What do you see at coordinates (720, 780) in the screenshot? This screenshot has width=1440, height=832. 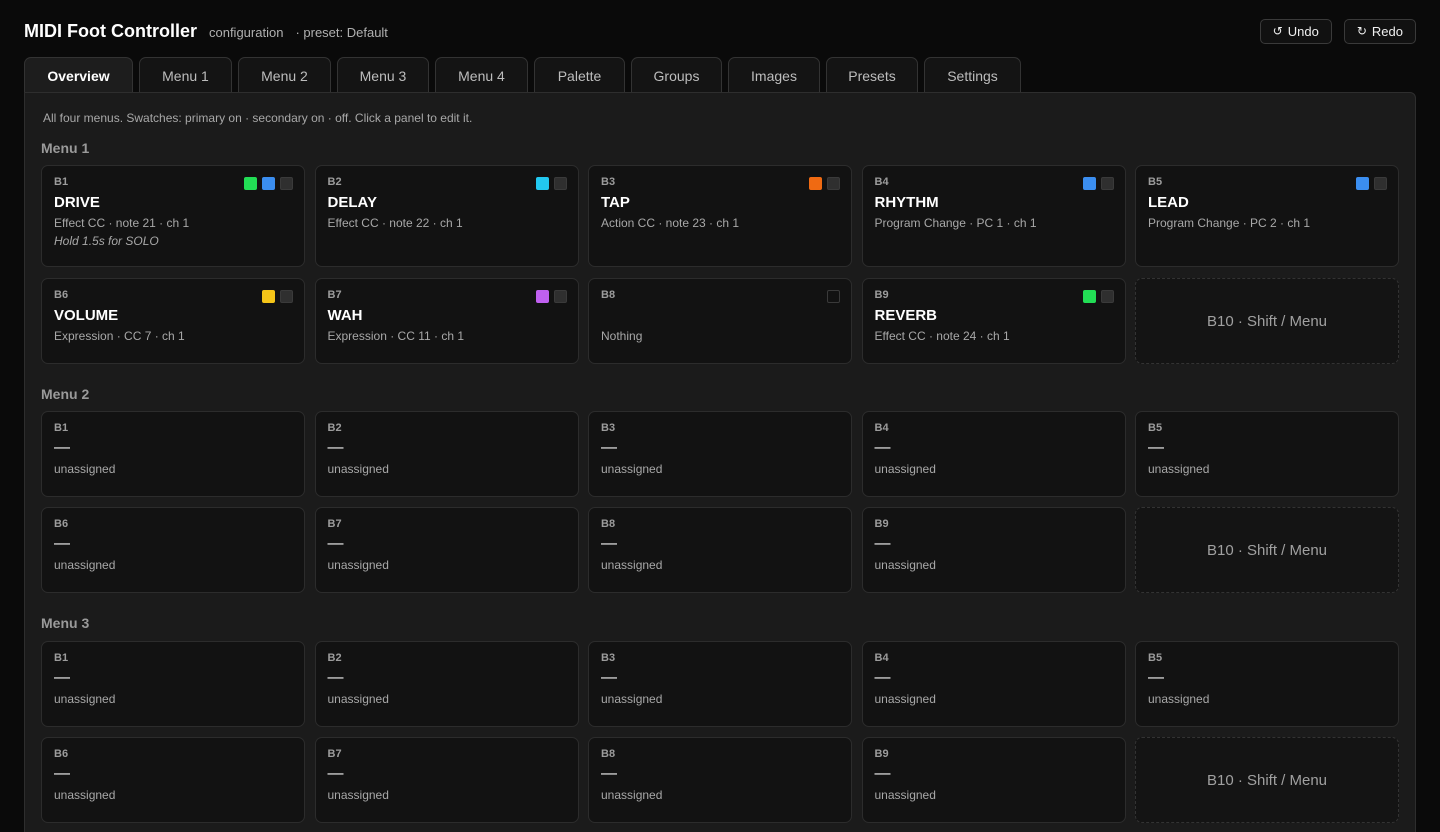 I see `menu-3-b8-card: B8 — unassigned` at bounding box center [720, 780].